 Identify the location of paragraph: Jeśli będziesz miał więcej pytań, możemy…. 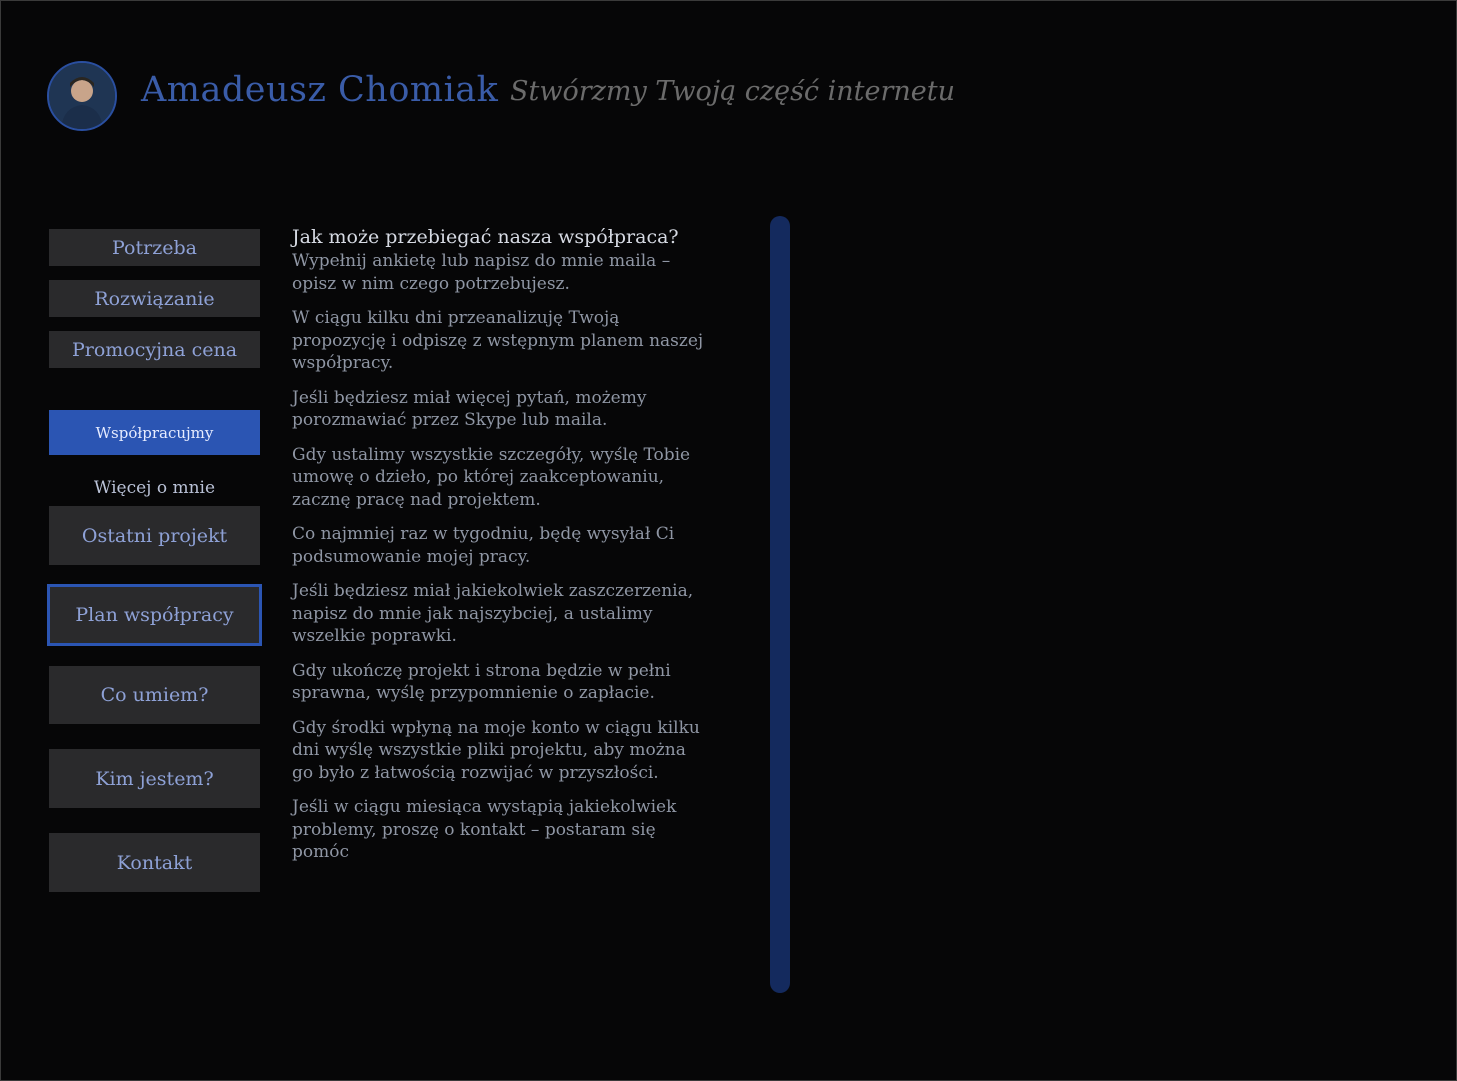
(469, 409).